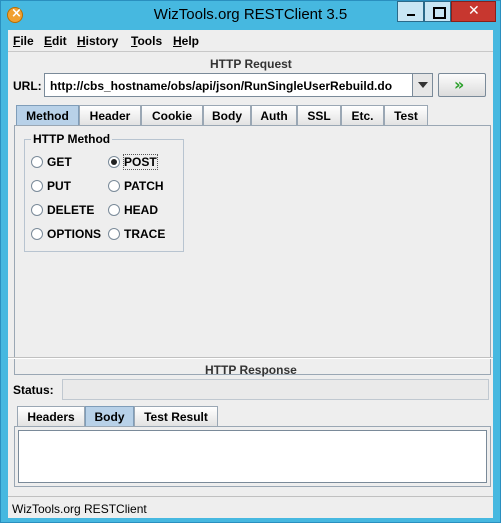 Image resolution: width=501 pixels, height=523 pixels. Describe the element at coordinates (275, 389) in the screenshot. I see `status-field` at that location.